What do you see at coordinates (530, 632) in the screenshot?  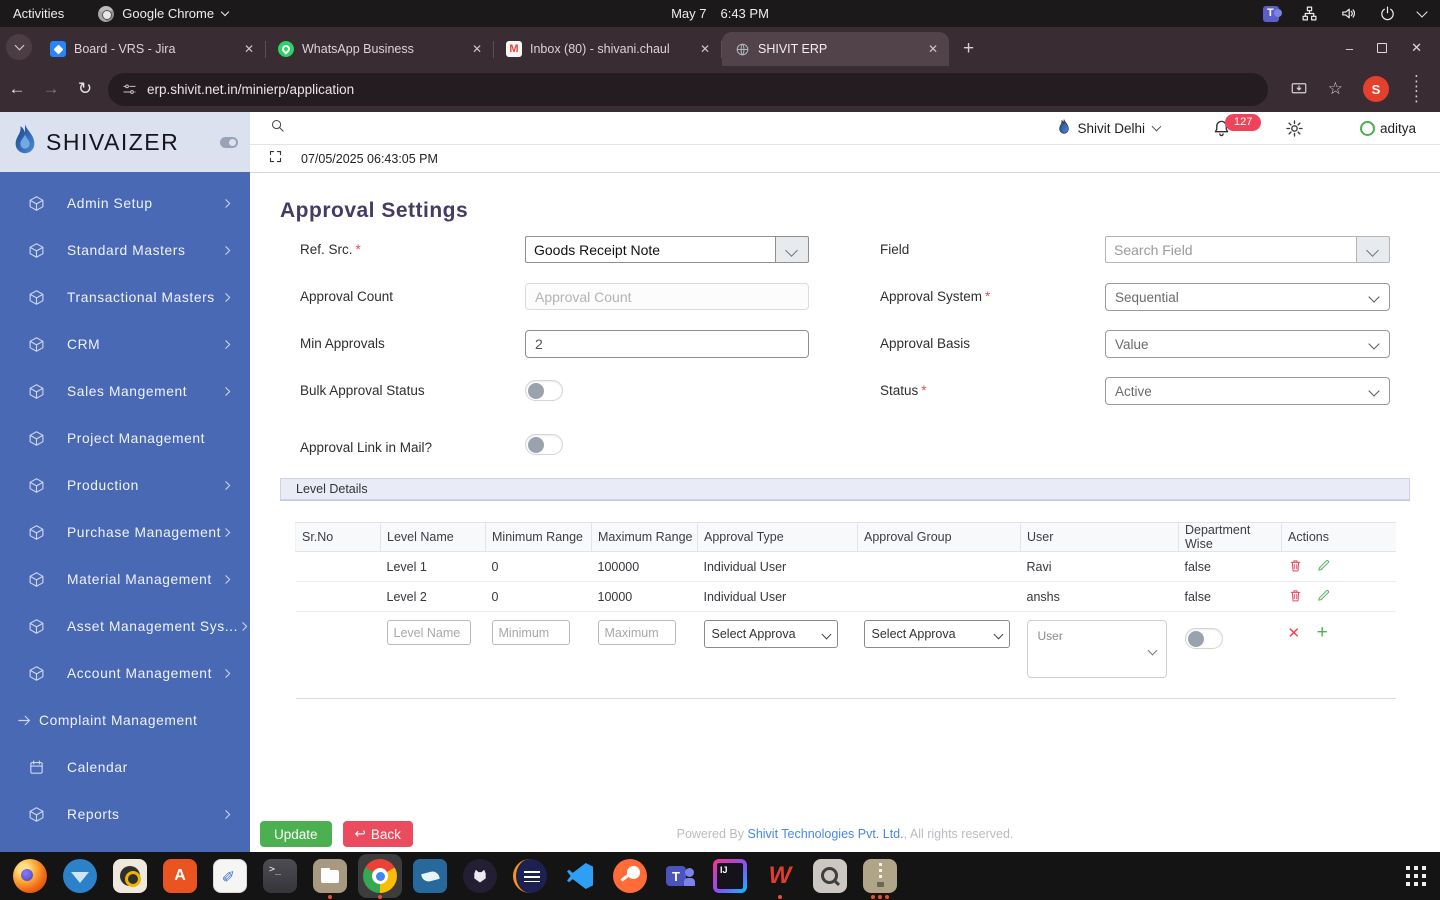 I see `new-min-range-input` at bounding box center [530, 632].